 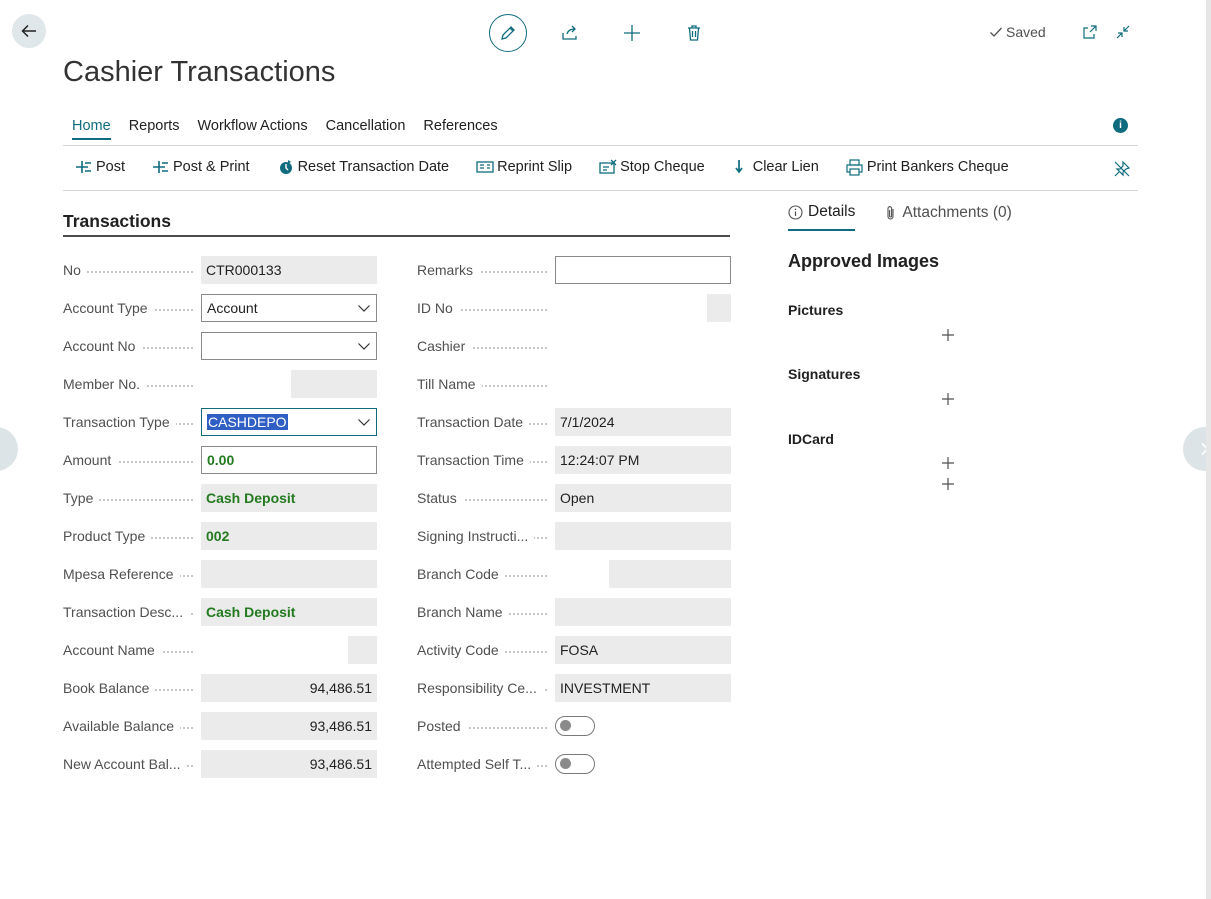 I want to click on field-type: Type Cash Deposit, so click(x=220, y=498).